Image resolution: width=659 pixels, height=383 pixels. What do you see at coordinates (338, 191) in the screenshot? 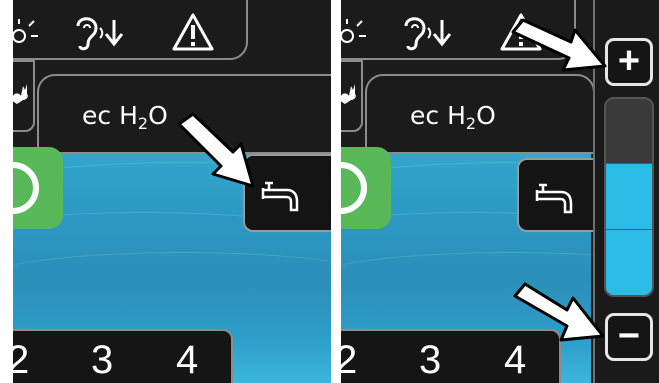
I see `panel-divider` at bounding box center [338, 191].